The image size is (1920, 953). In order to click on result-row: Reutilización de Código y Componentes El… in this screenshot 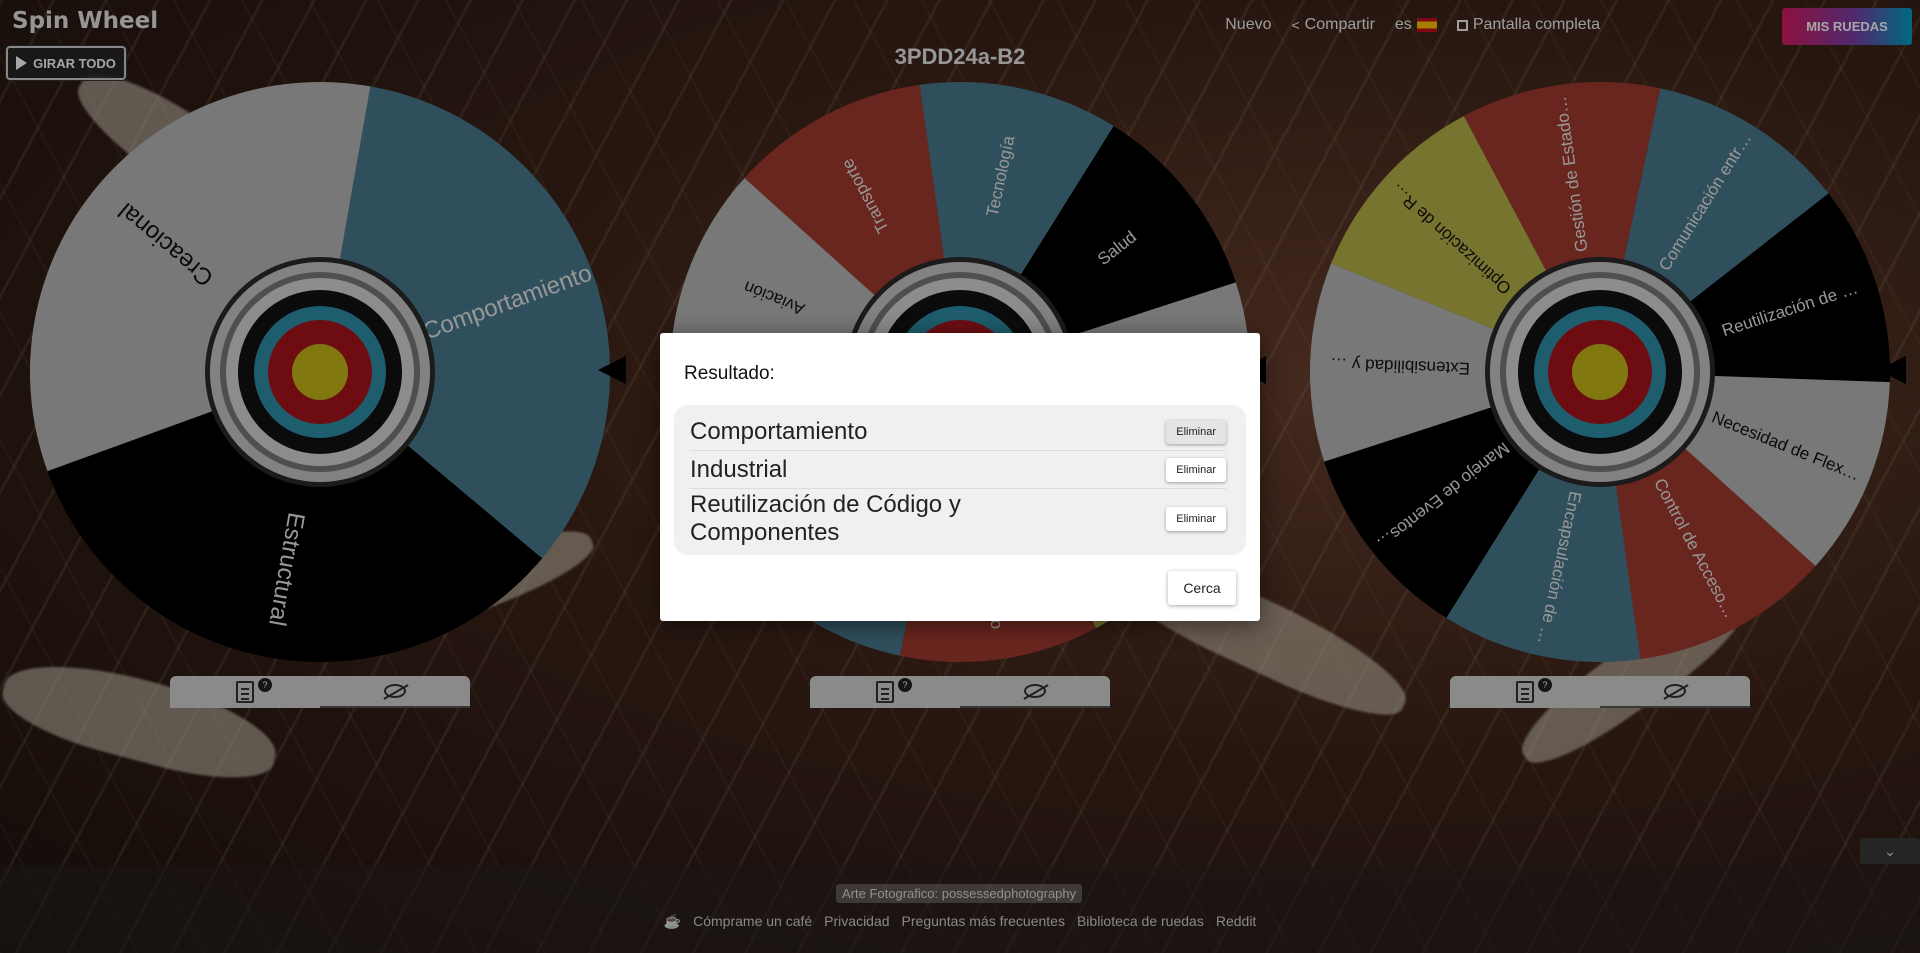, I will do `click(958, 519)`.